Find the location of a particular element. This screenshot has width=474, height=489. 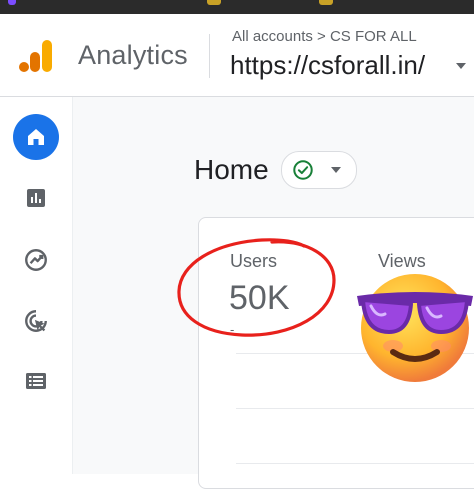

nav-advertising is located at coordinates (36, 321).